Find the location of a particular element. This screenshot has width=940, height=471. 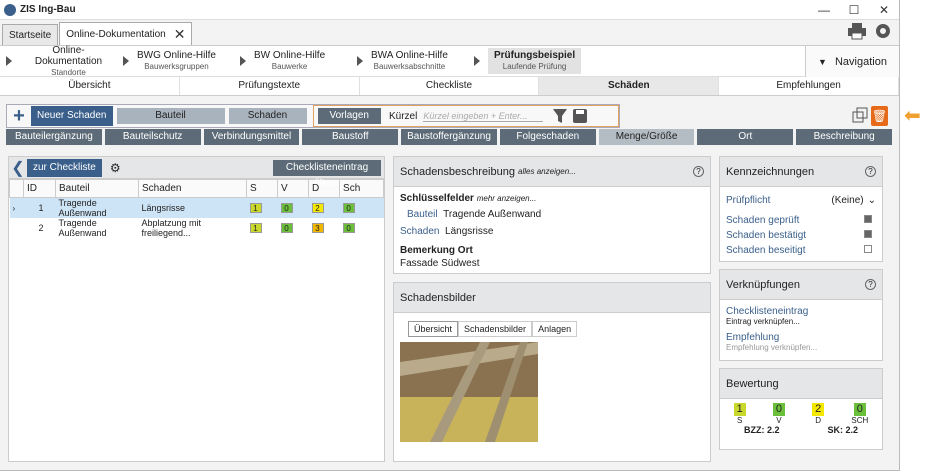

breadcrumb-subtitle: Bauwerke is located at coordinates (289, 66).